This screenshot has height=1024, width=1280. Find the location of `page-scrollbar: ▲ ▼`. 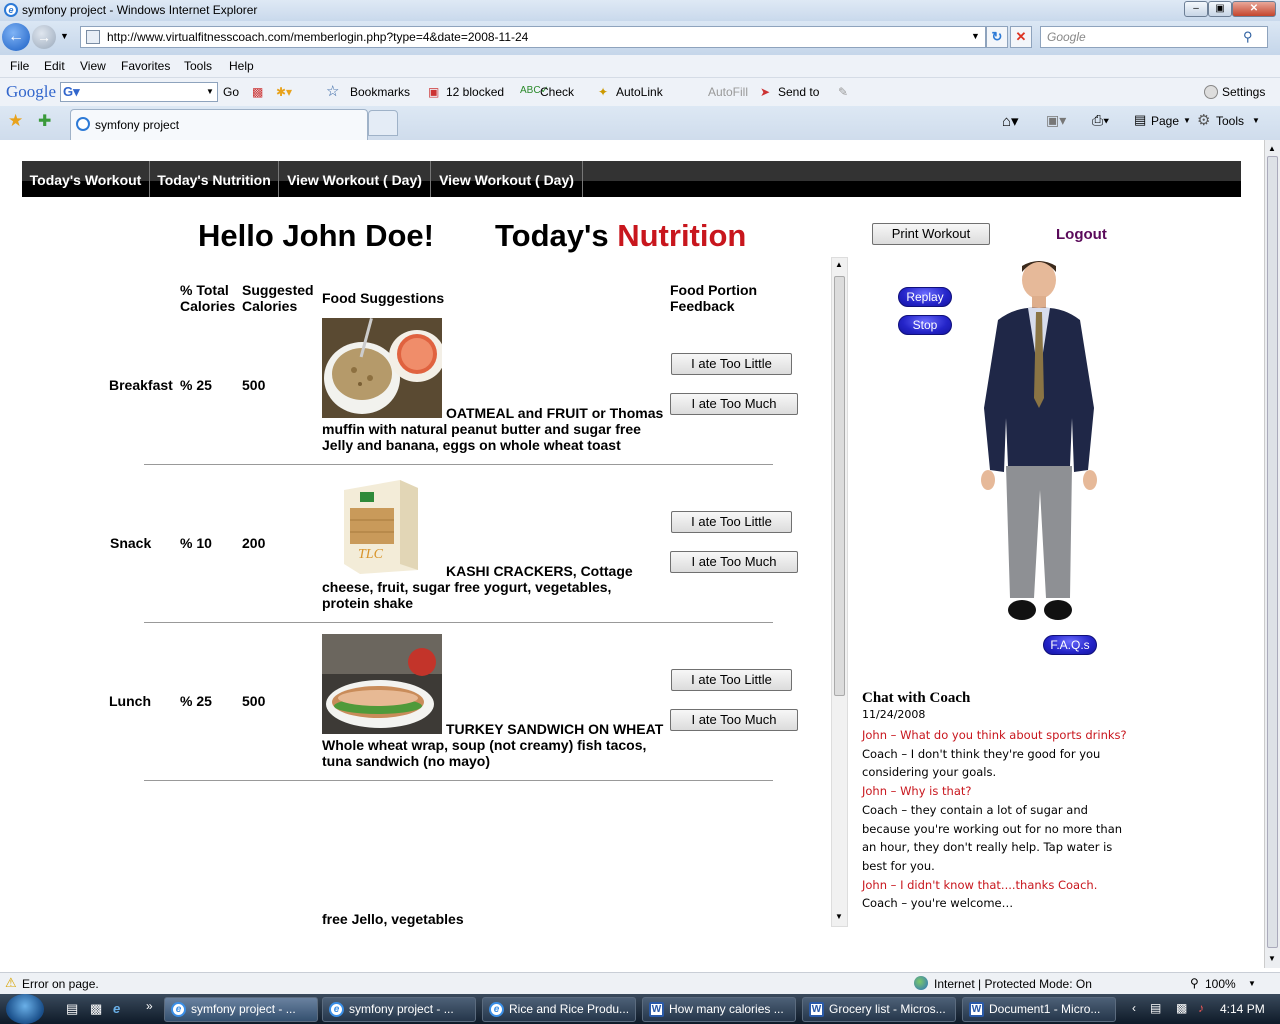

page-scrollbar: ▲ ▼ is located at coordinates (1272, 554).